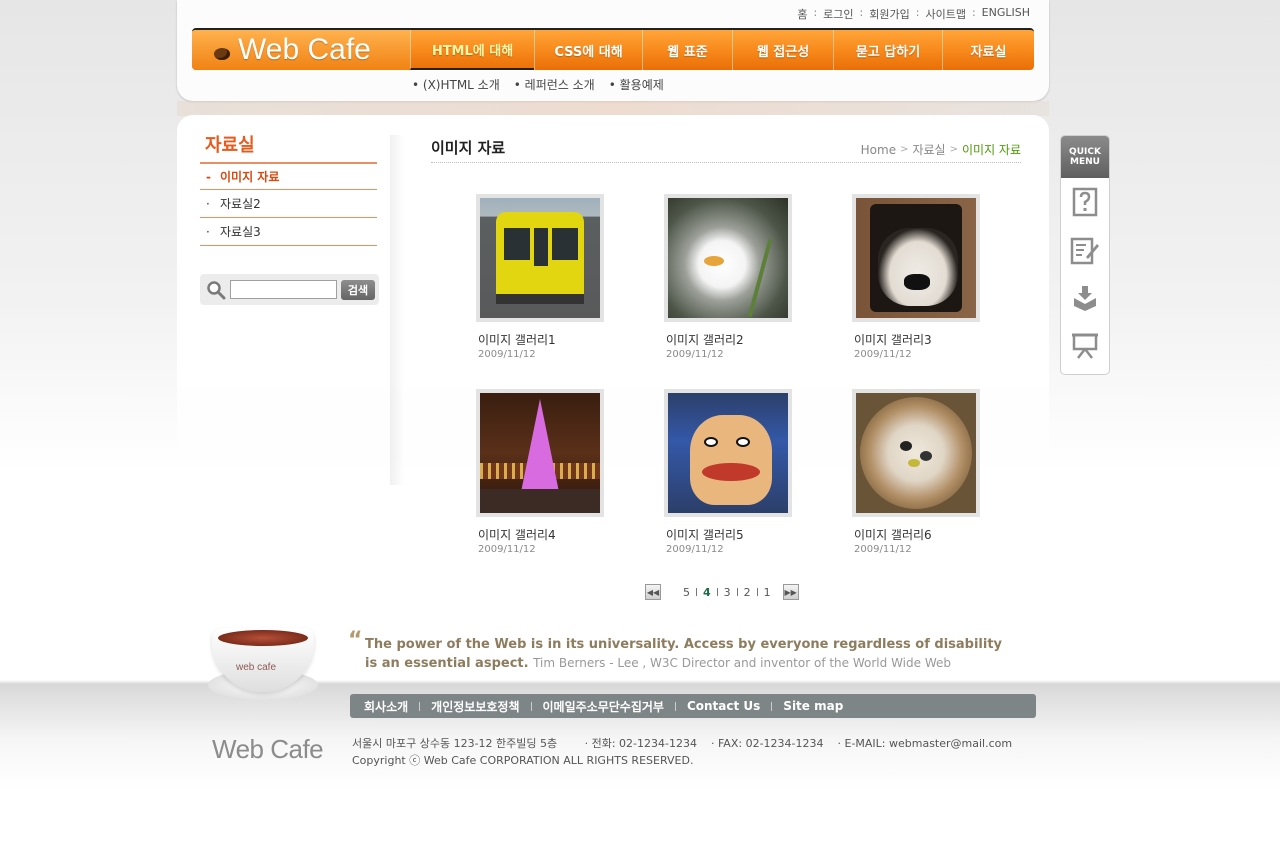 The width and height of the screenshot is (1280, 848). I want to click on cup-label: web cafe, so click(256, 667).